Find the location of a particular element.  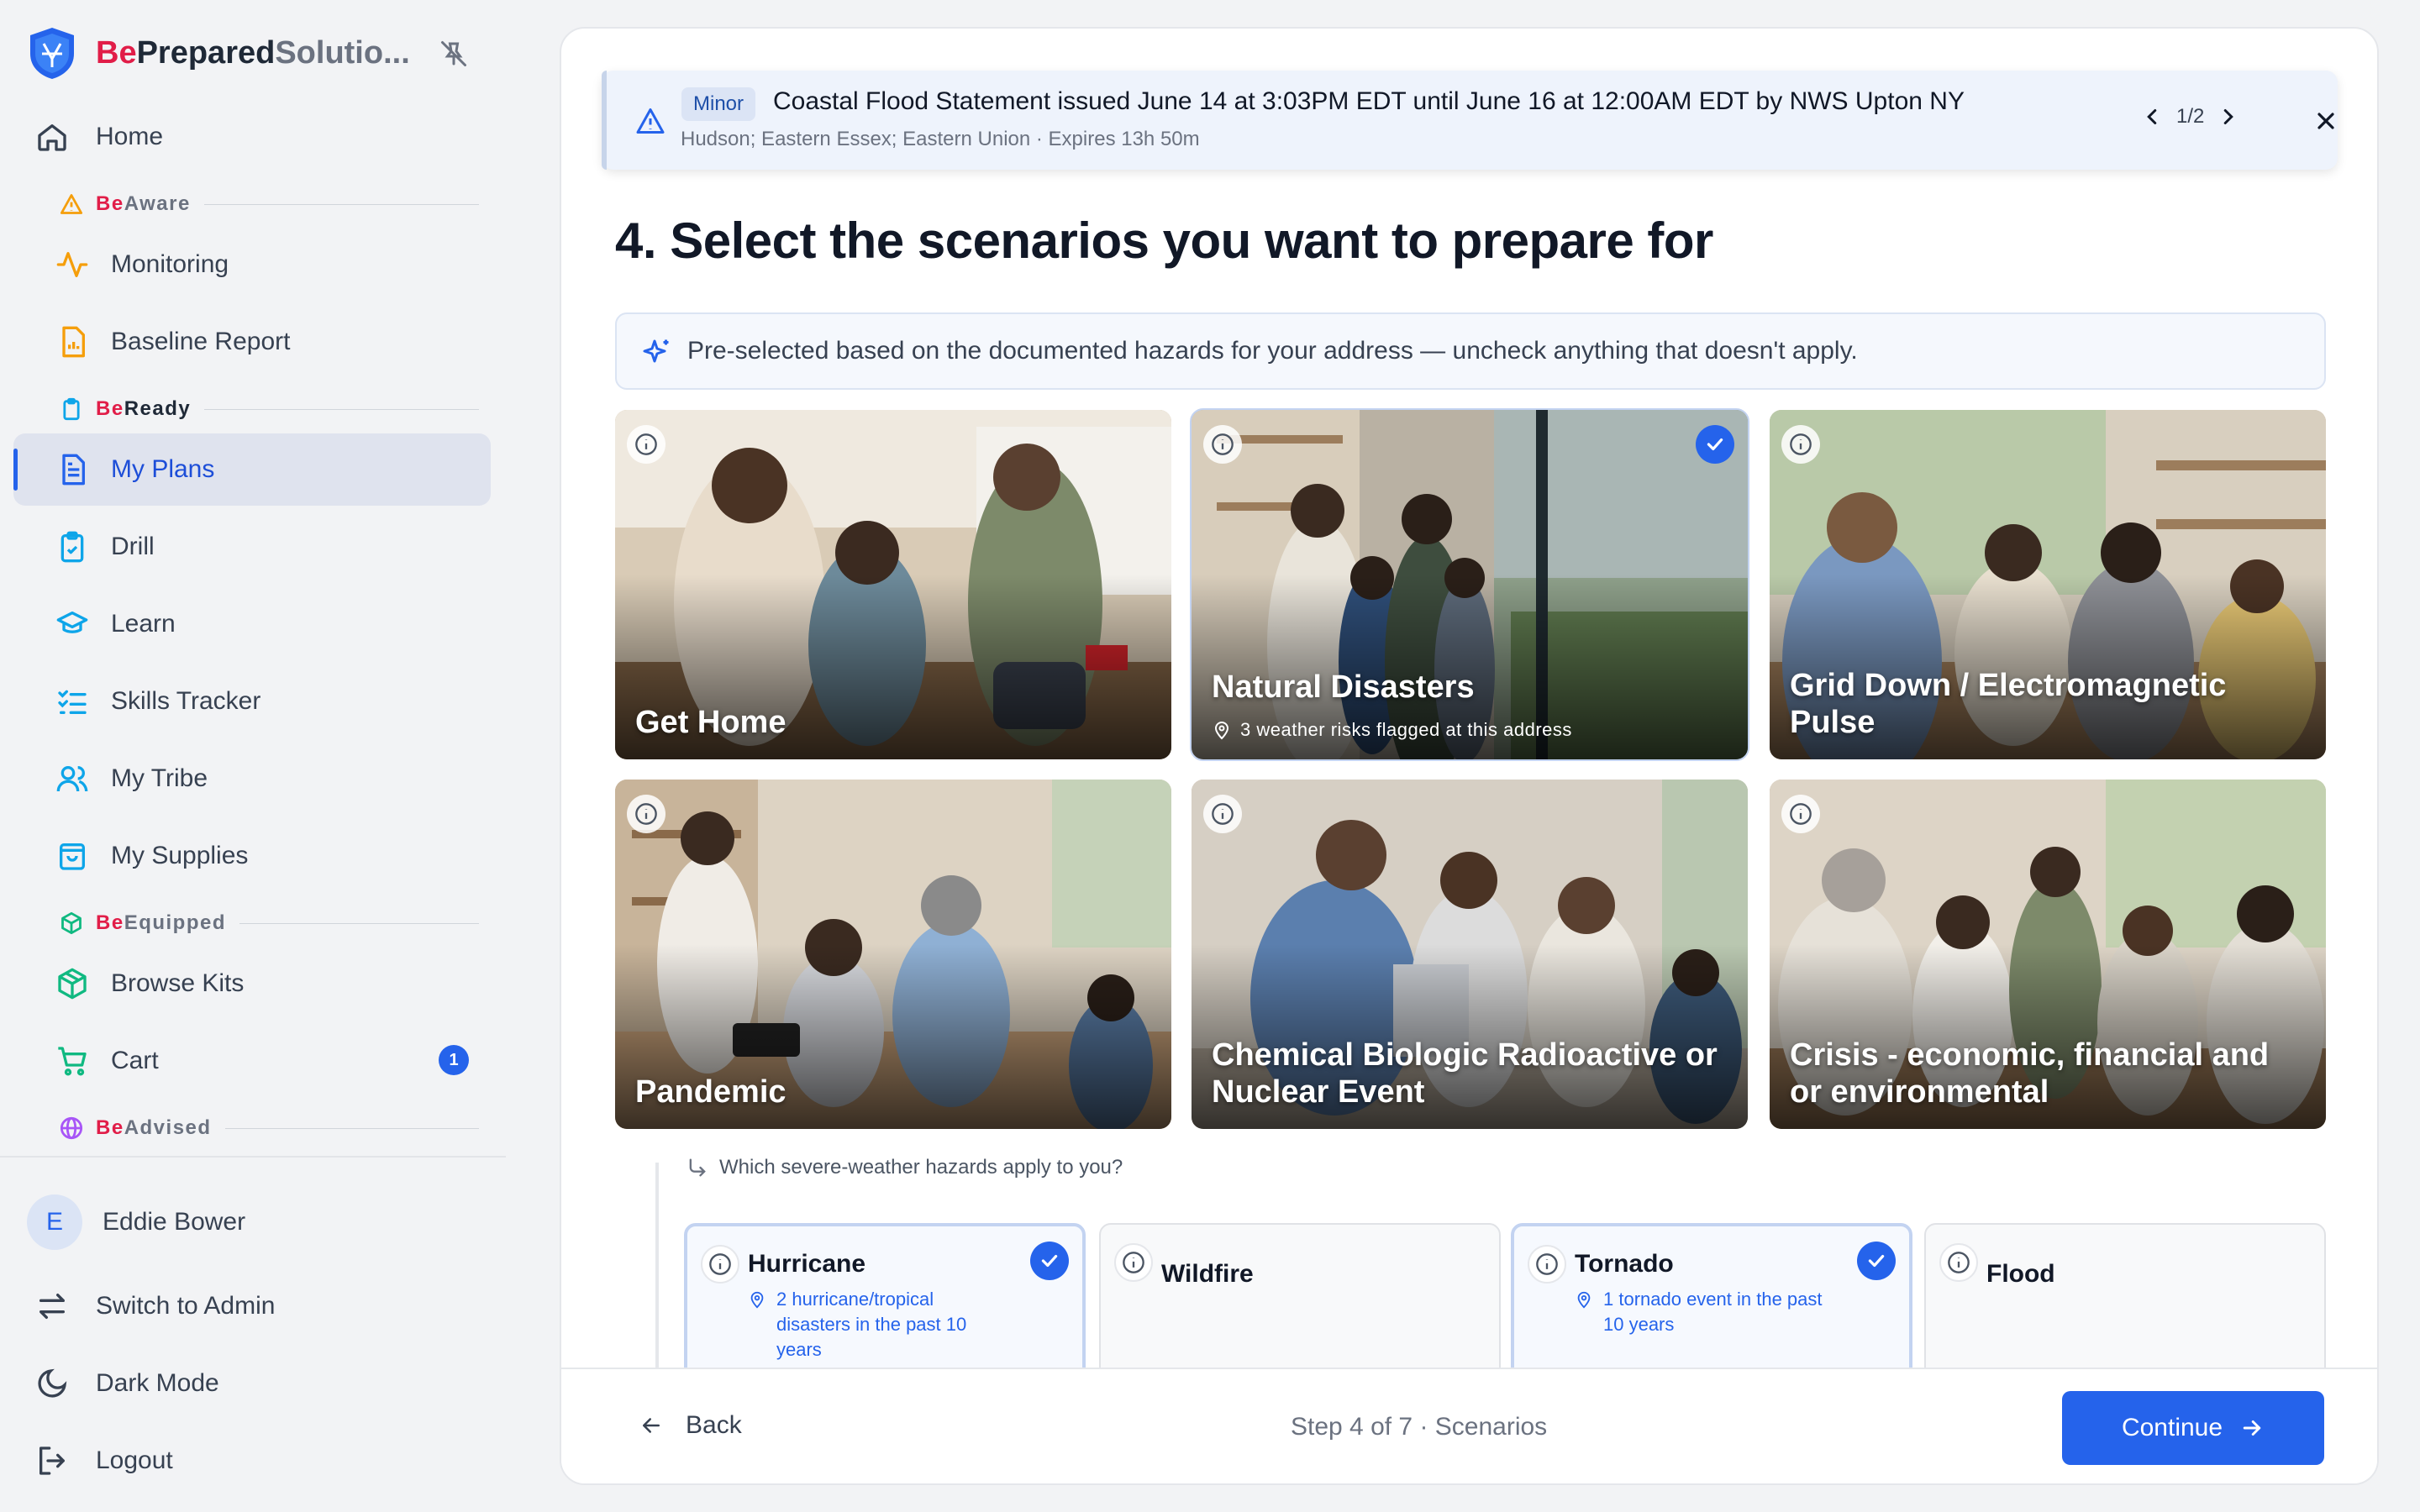

clipboard-check-icon is located at coordinates (73, 546).